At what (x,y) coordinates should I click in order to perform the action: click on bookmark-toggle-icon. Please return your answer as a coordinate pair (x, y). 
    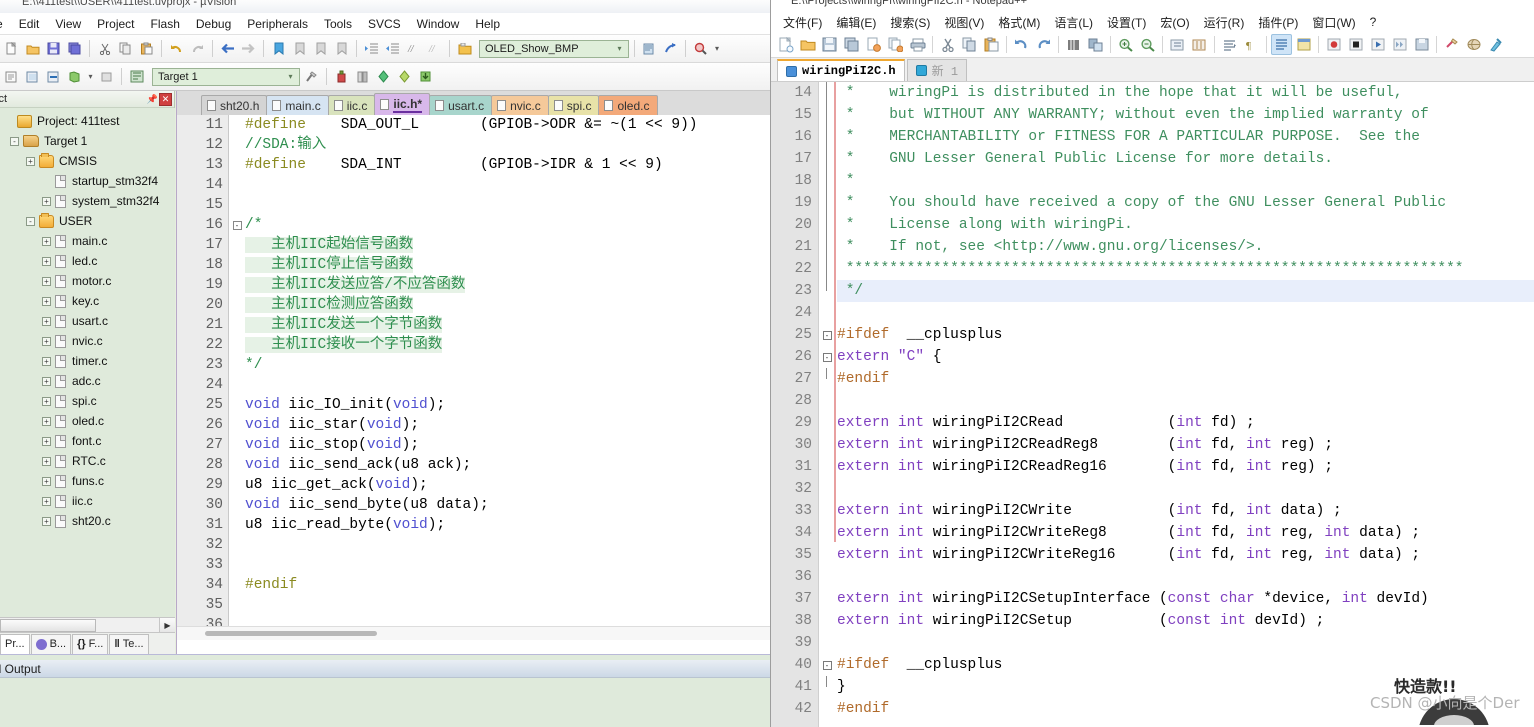
    Looking at the image, I should click on (278, 48).